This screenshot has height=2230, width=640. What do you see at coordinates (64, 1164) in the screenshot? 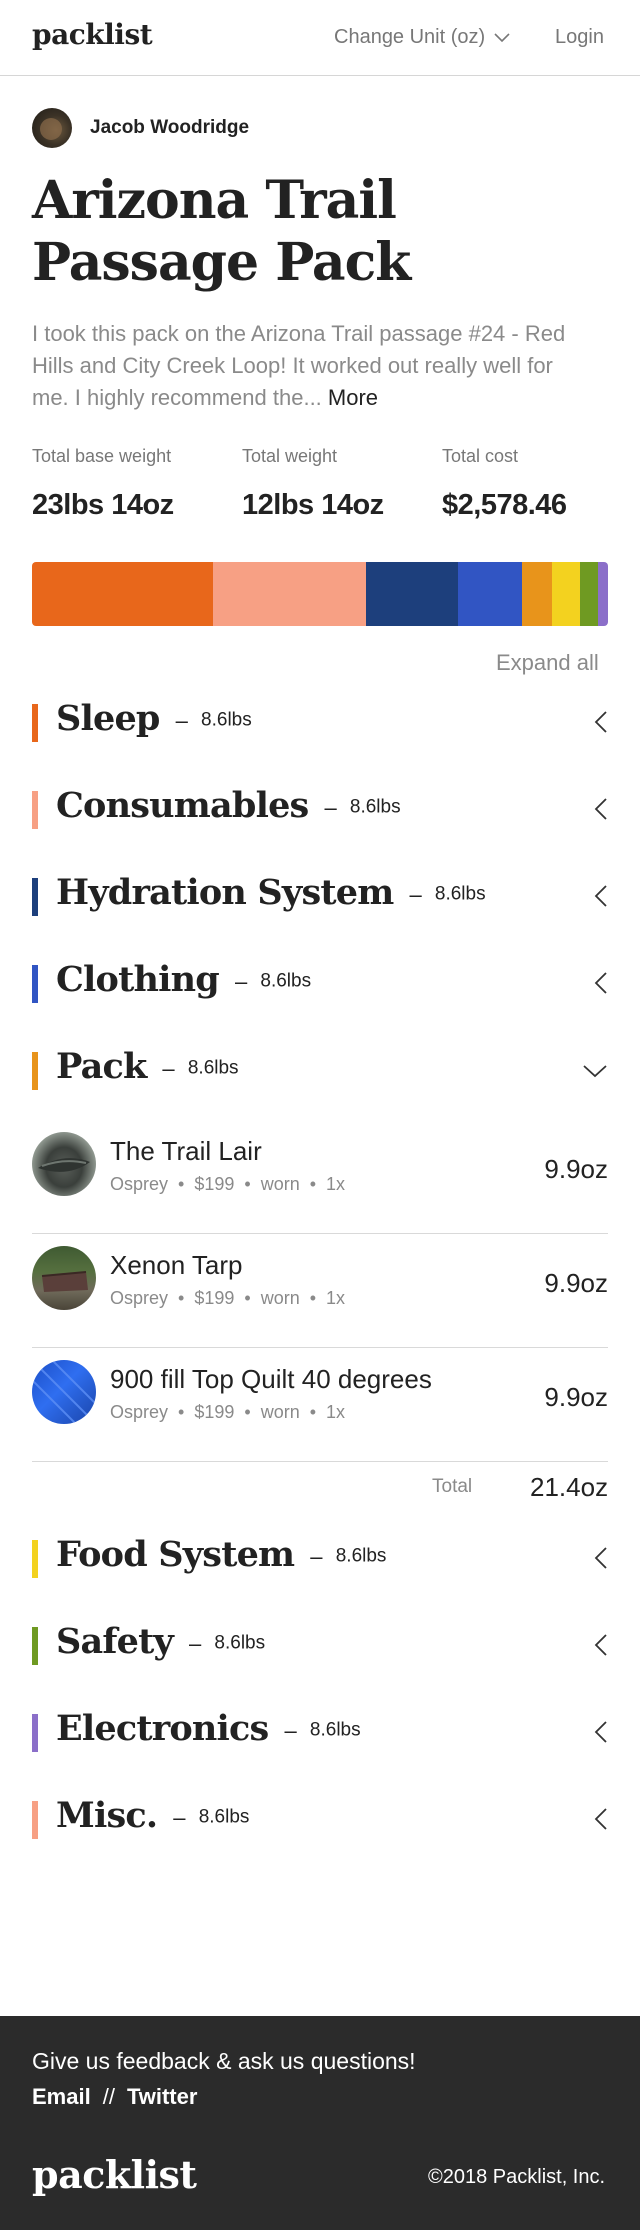
I see `item-thumbnail` at bounding box center [64, 1164].